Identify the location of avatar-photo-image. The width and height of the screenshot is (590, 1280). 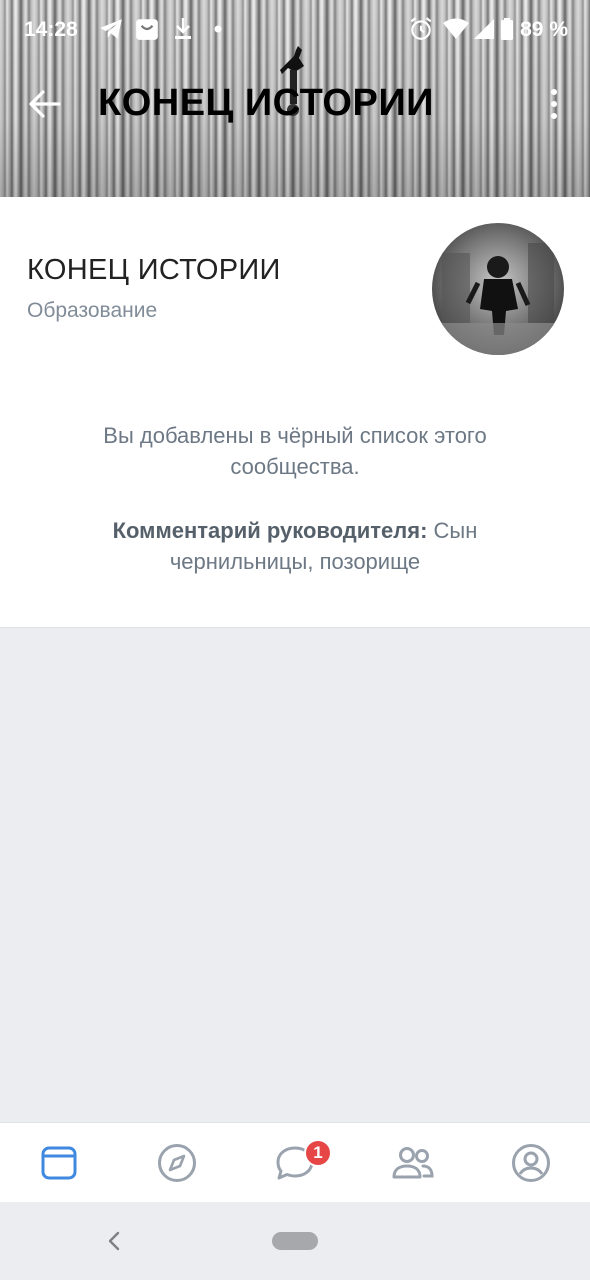
(498, 299).